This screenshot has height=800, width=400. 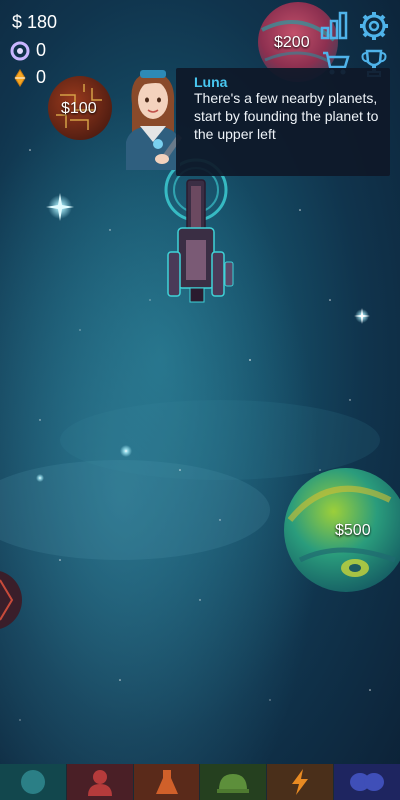 I want to click on planet-icon, so click(x=32, y=782).